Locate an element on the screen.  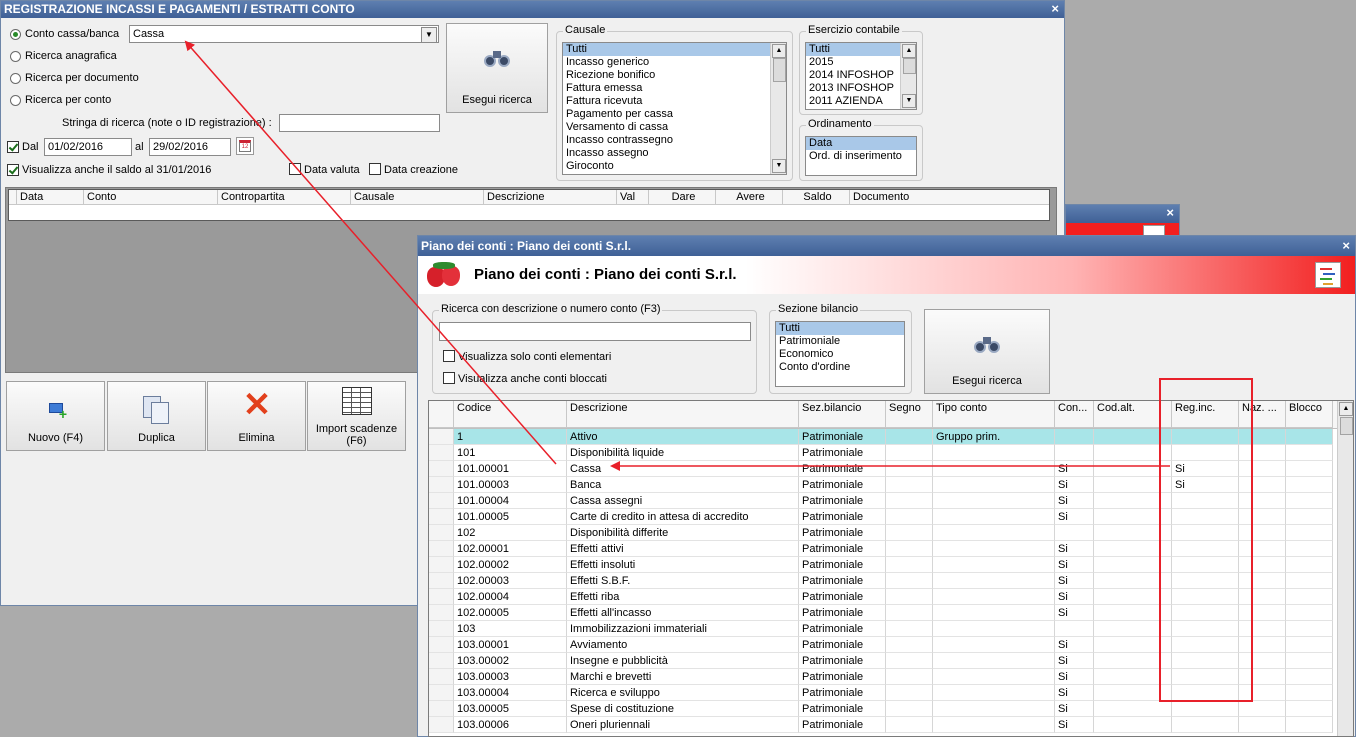
results-header-conto: Conto is located at coordinates (151, 197).